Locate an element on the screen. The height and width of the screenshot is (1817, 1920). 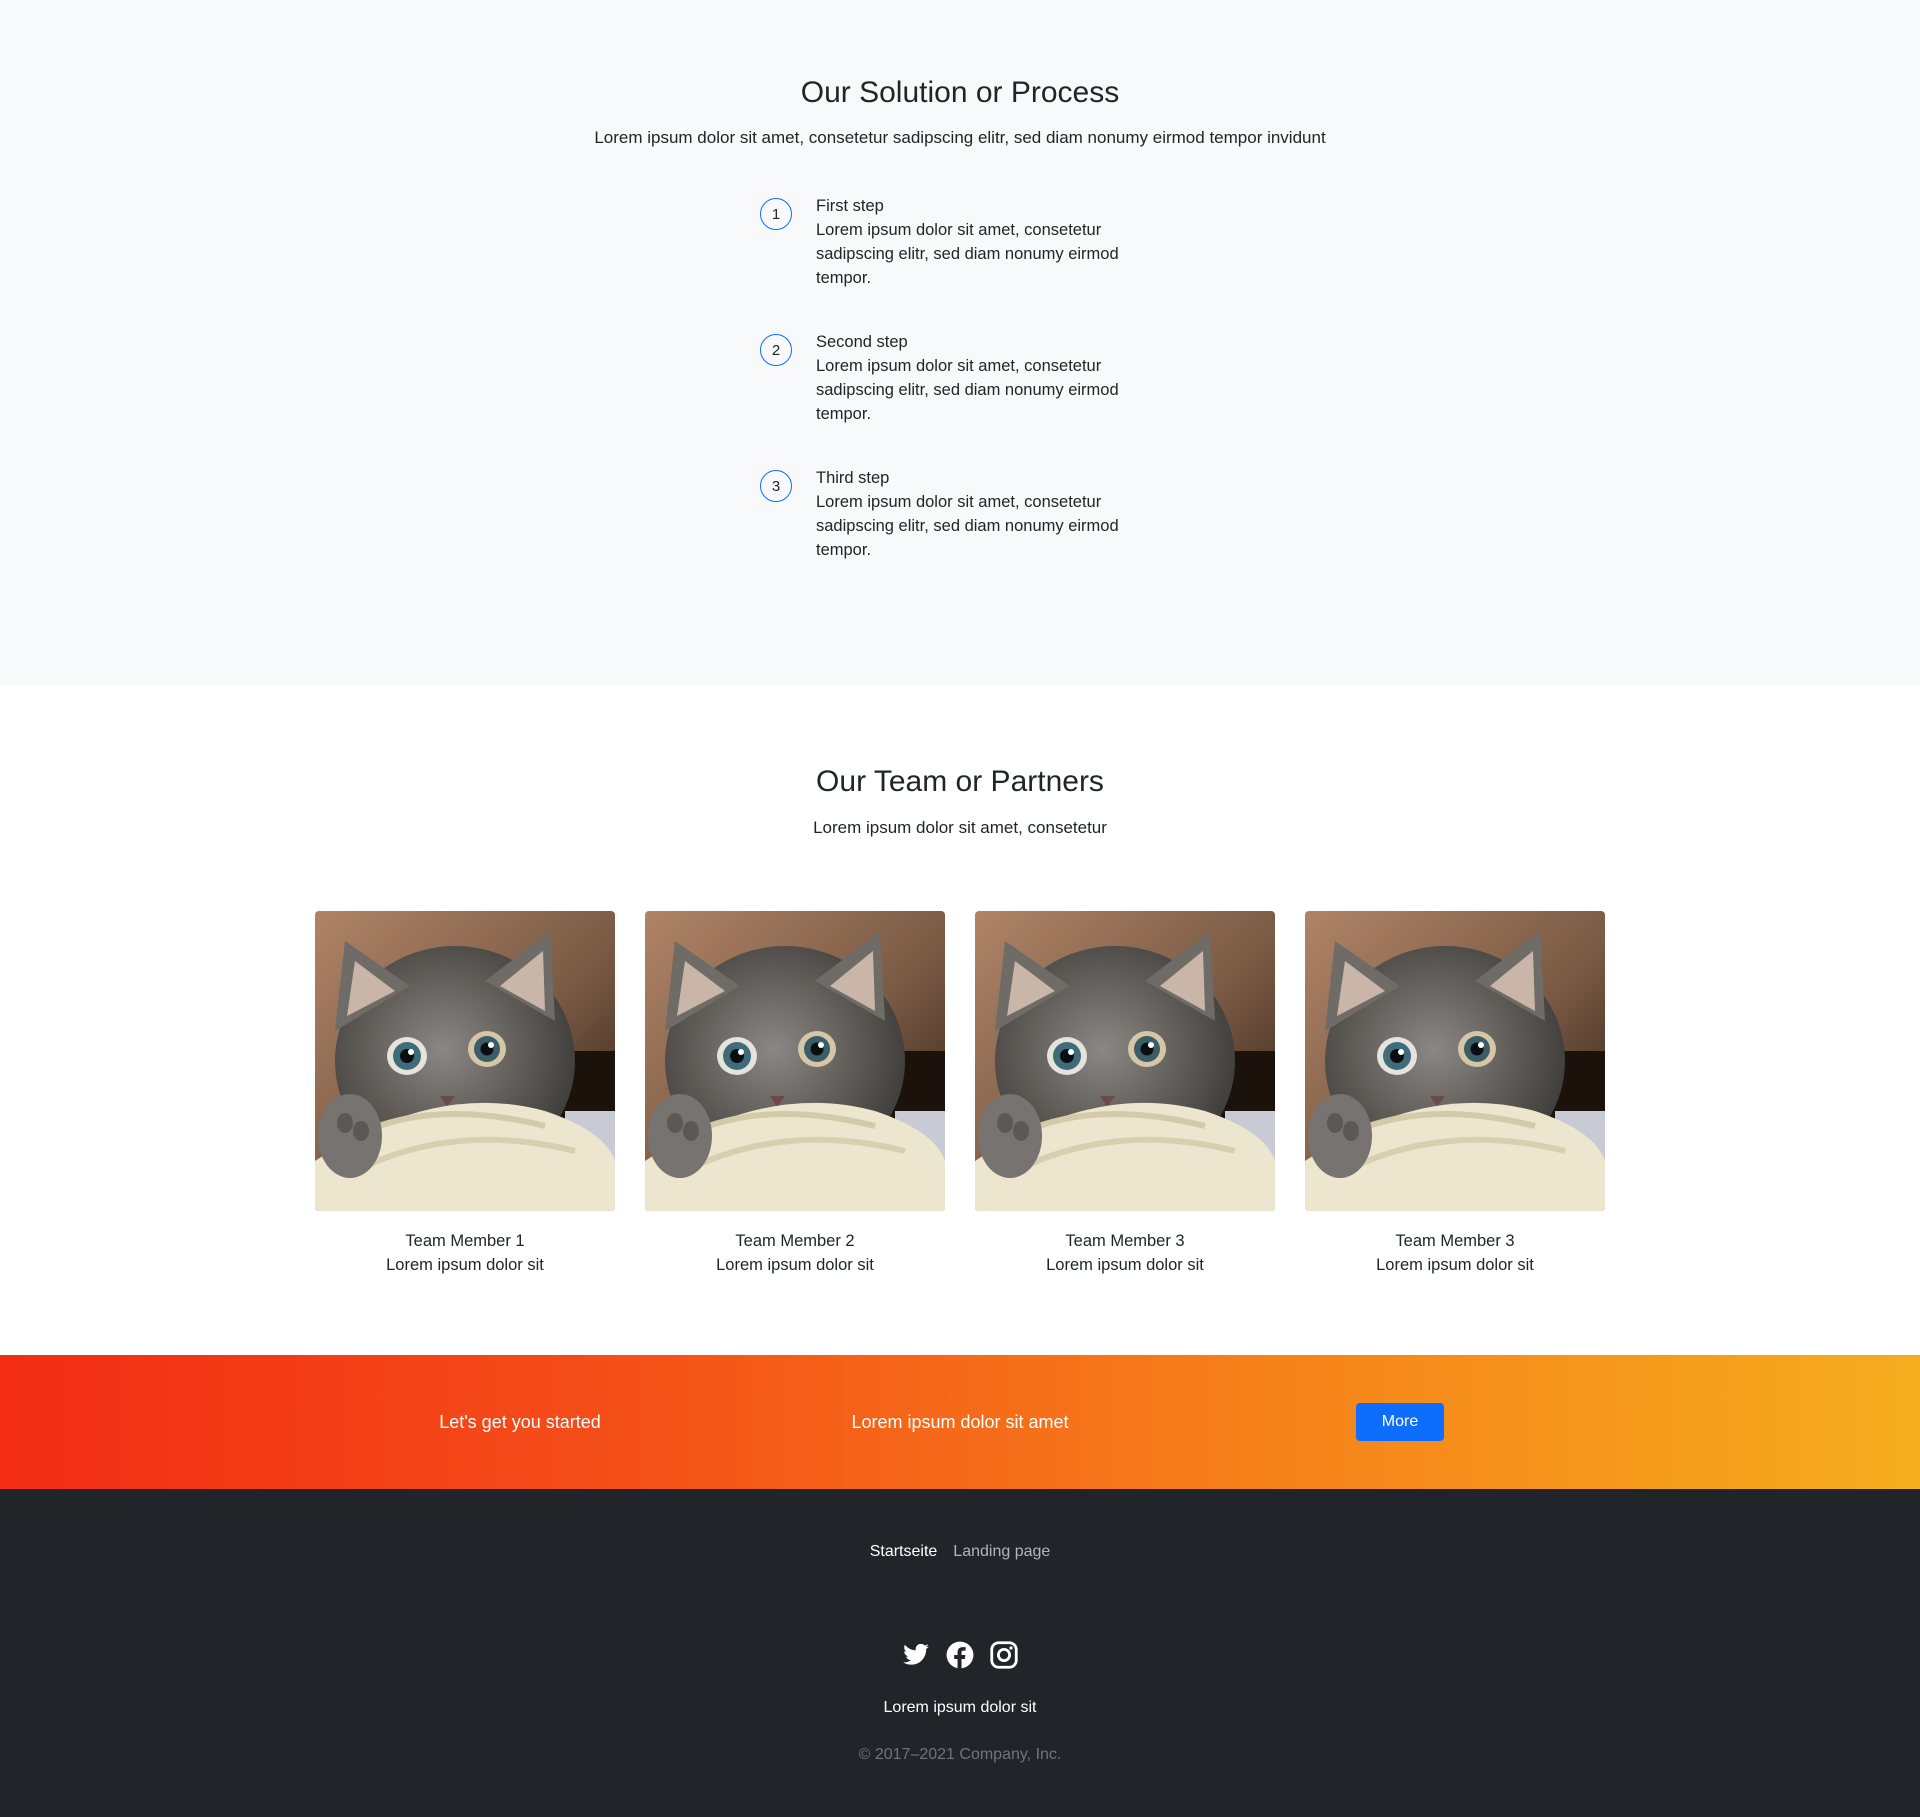
team-subtitle: Lorem ipsum dolor sit amet, consetetur is located at coordinates (960, 827).